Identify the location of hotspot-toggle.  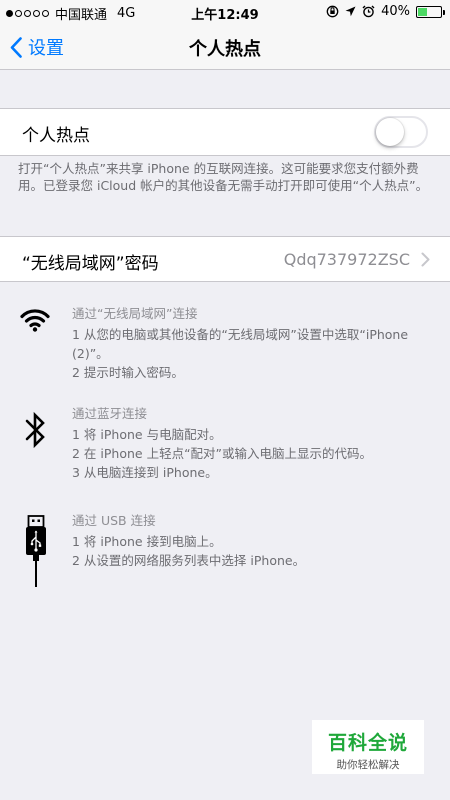
(401, 132).